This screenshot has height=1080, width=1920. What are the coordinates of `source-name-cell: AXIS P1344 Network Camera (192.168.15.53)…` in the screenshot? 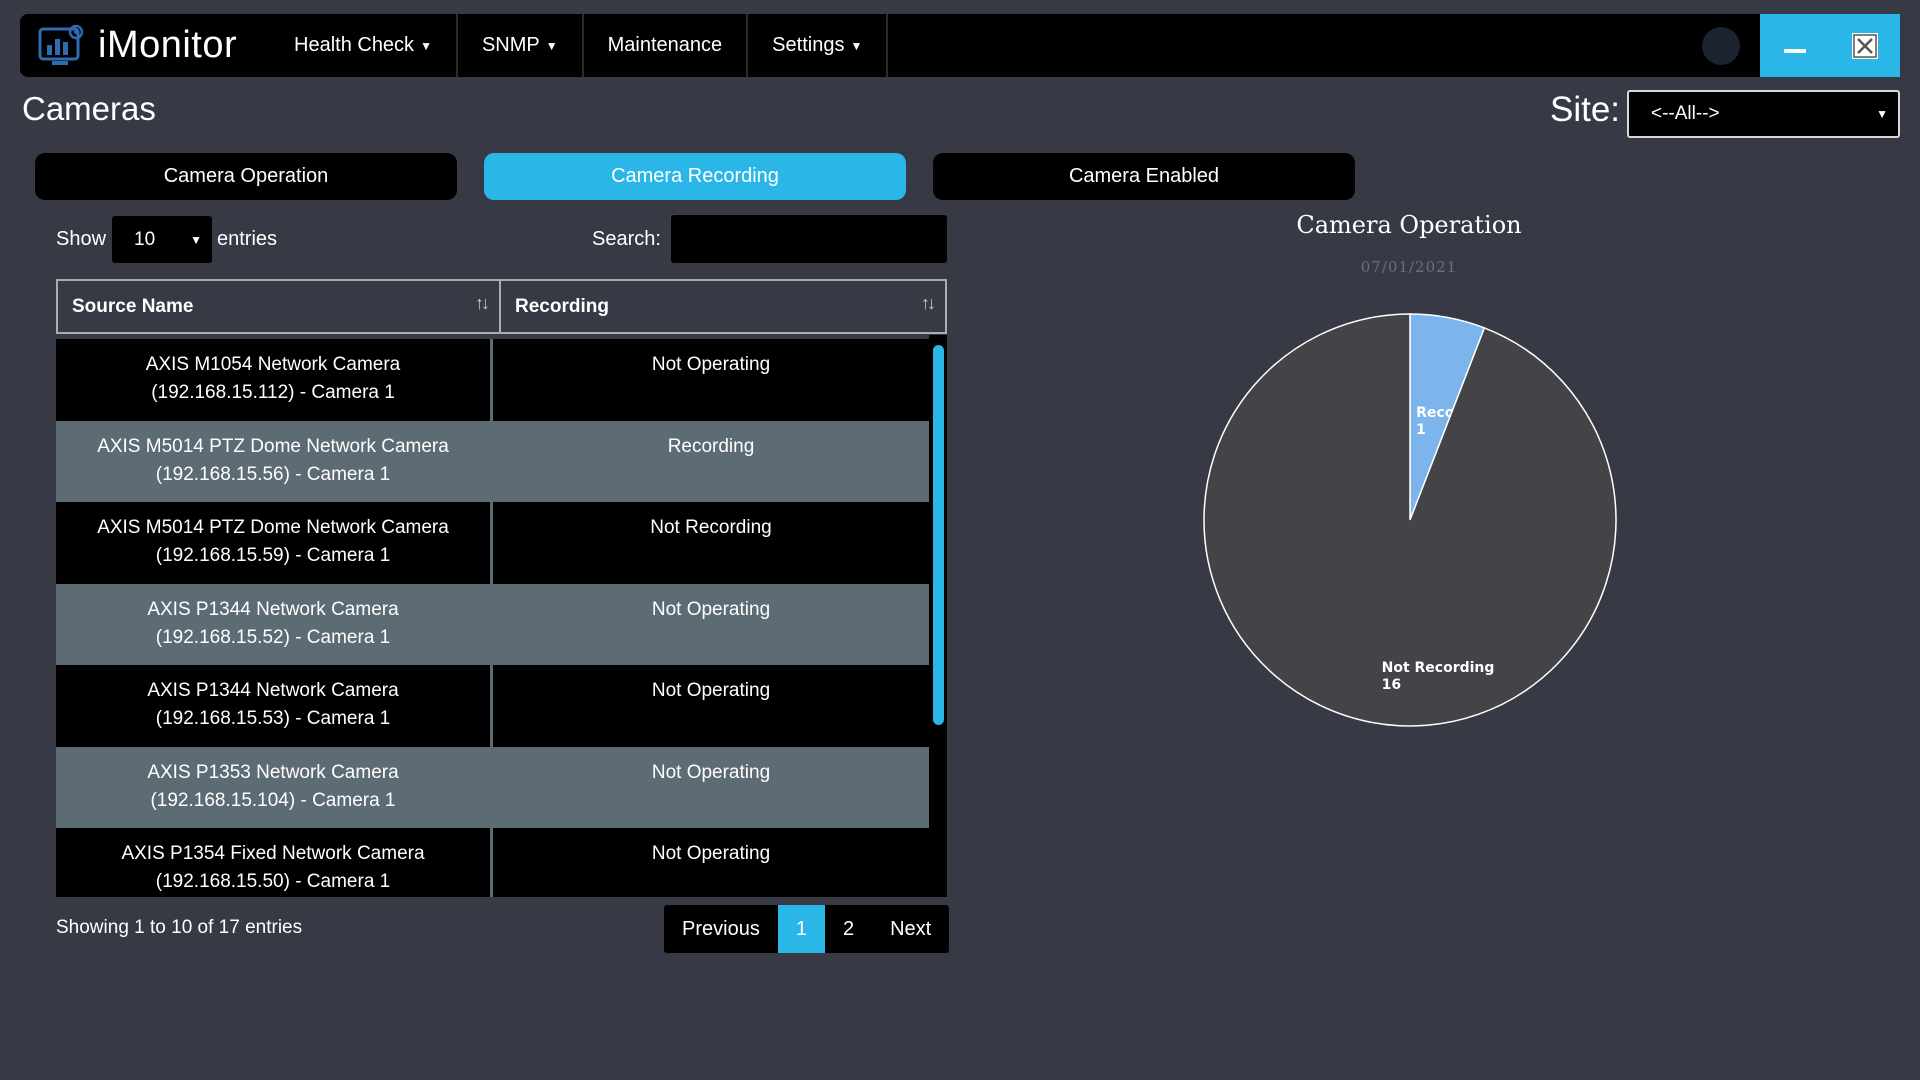 It's located at (274, 706).